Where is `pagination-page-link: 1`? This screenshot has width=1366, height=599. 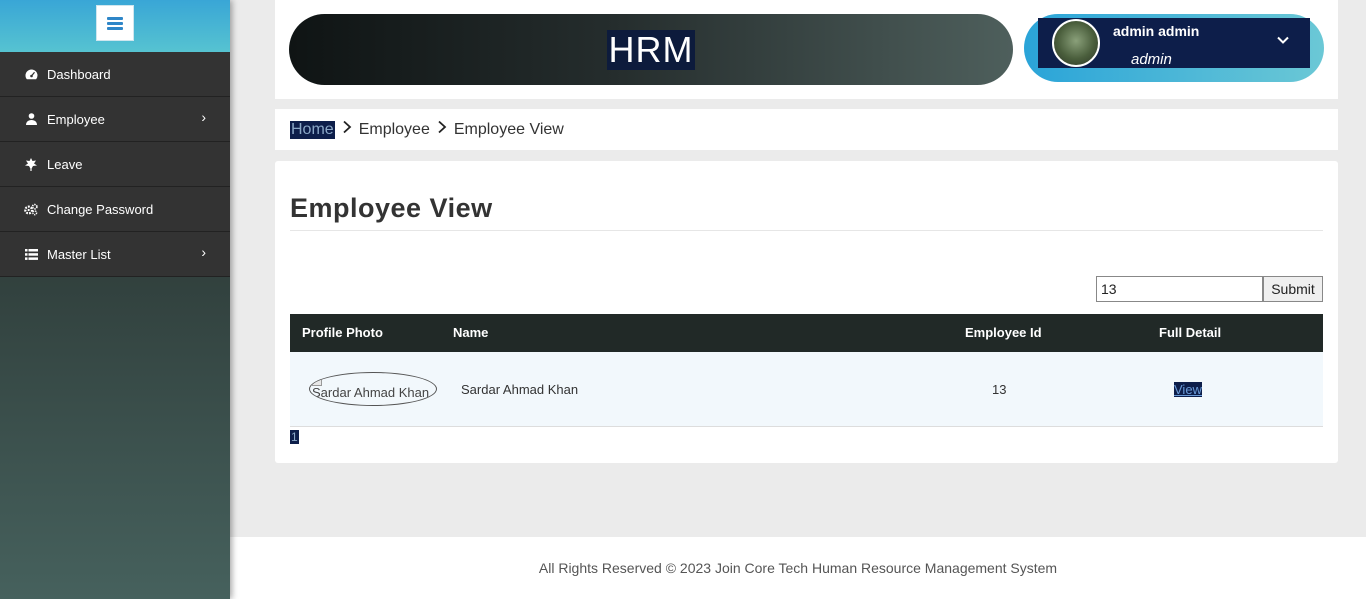
pagination-page-link: 1 is located at coordinates (294, 437).